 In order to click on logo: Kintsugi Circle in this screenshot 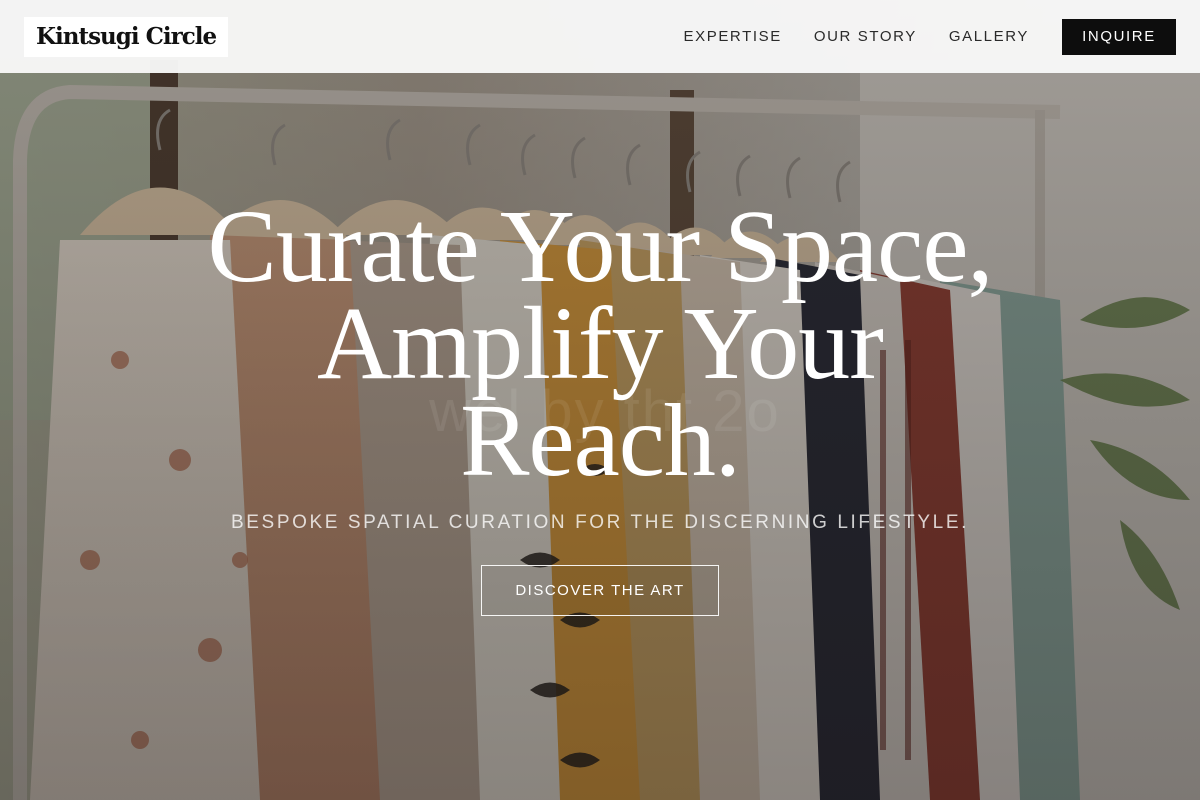, I will do `click(126, 36)`.